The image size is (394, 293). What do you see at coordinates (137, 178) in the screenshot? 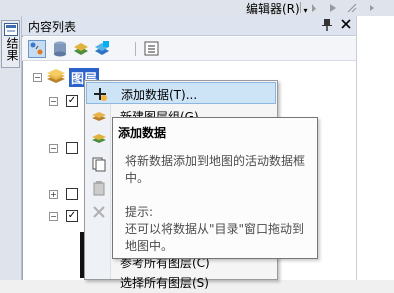
I see `tooltip-description-line: 中。` at bounding box center [137, 178].